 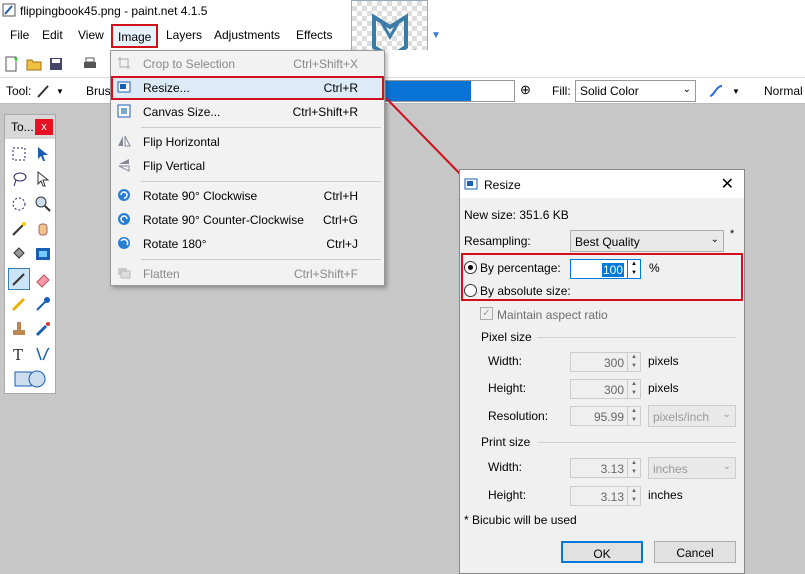 I want to click on new-size-text: New size: 351.6 KB, so click(x=516, y=215).